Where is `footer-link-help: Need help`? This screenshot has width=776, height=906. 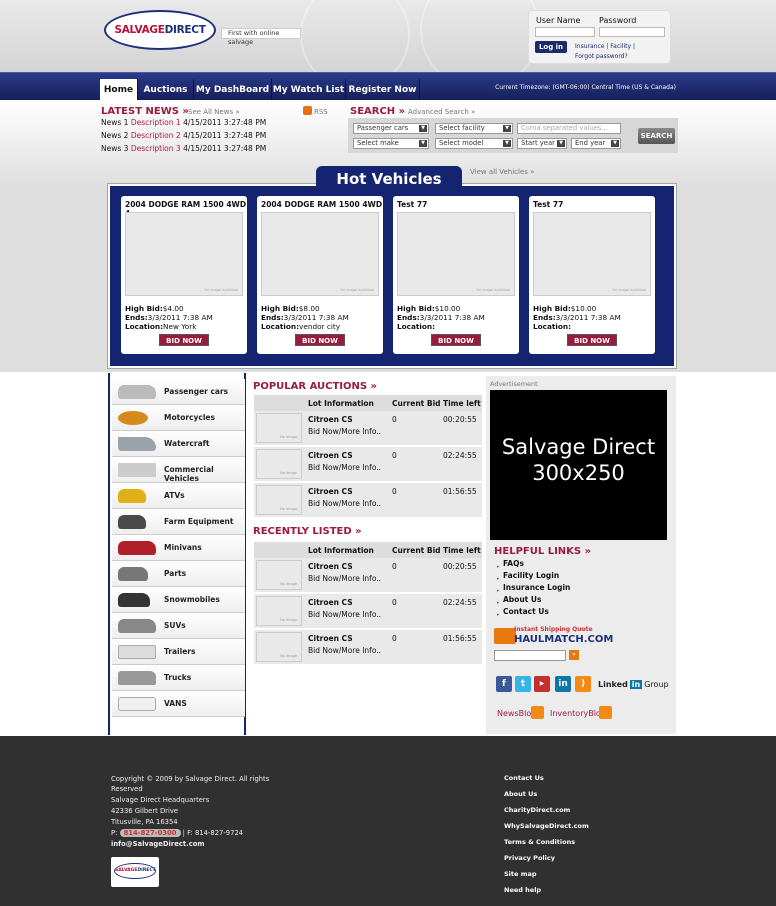 footer-link-help: Need help is located at coordinates (522, 890).